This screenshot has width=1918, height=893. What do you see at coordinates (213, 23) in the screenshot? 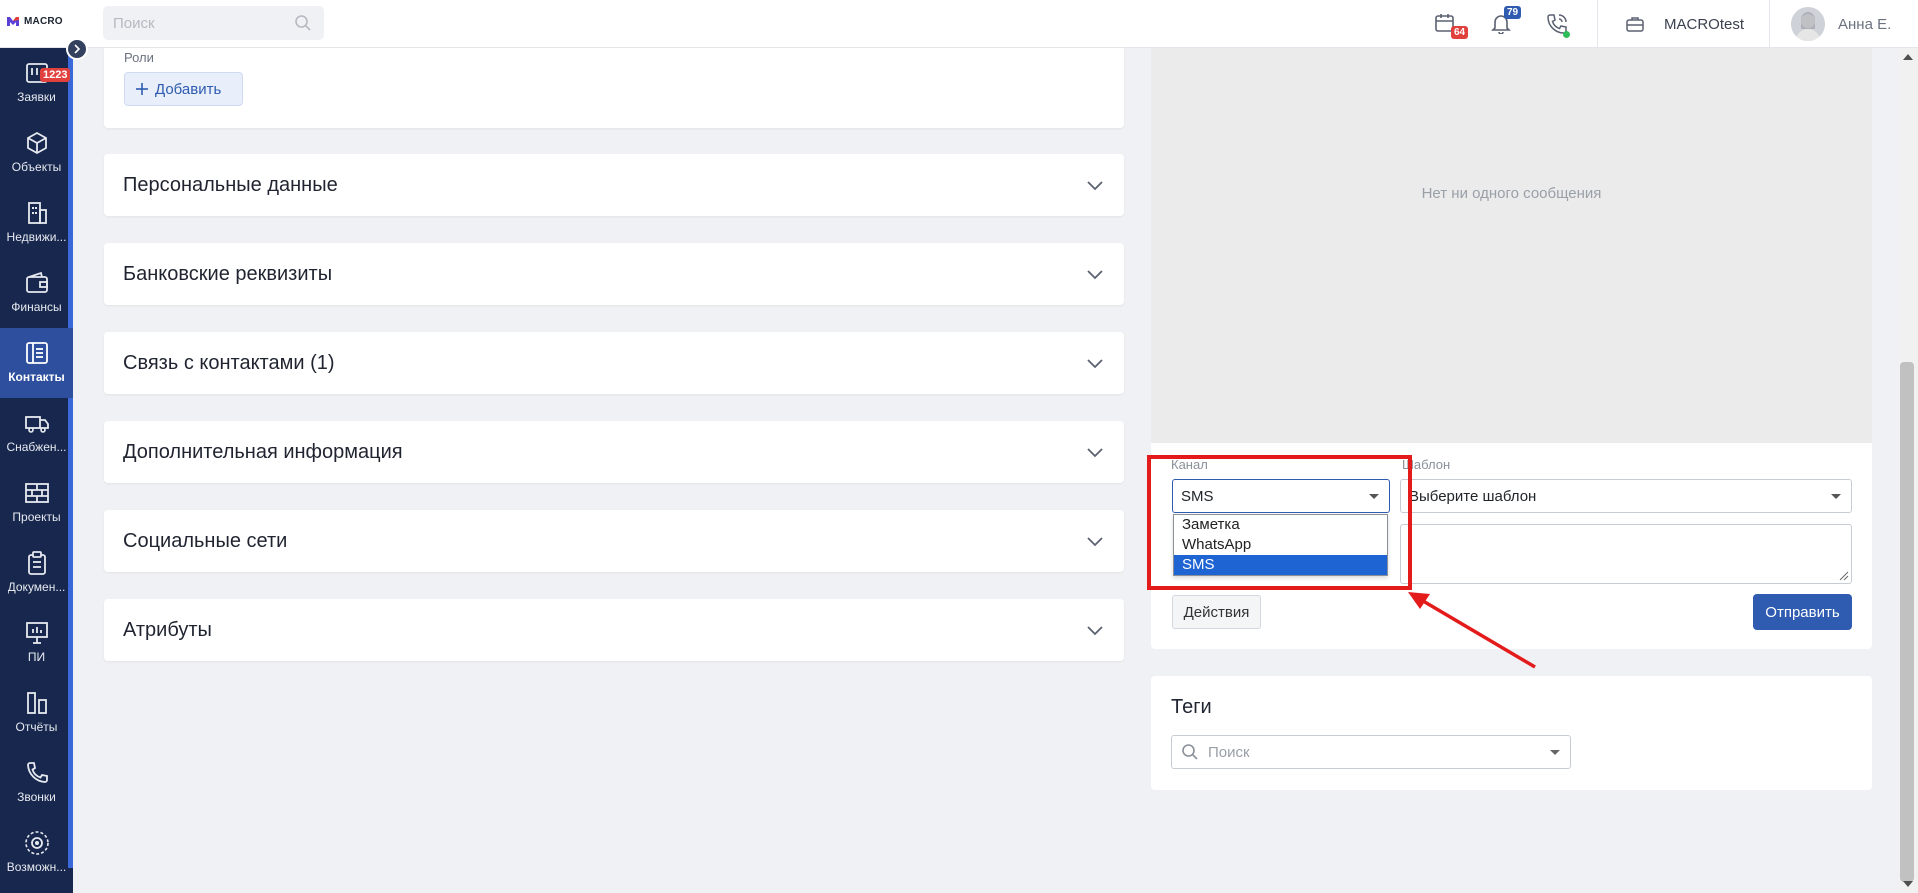
I see `global-search-input: Поиск` at bounding box center [213, 23].